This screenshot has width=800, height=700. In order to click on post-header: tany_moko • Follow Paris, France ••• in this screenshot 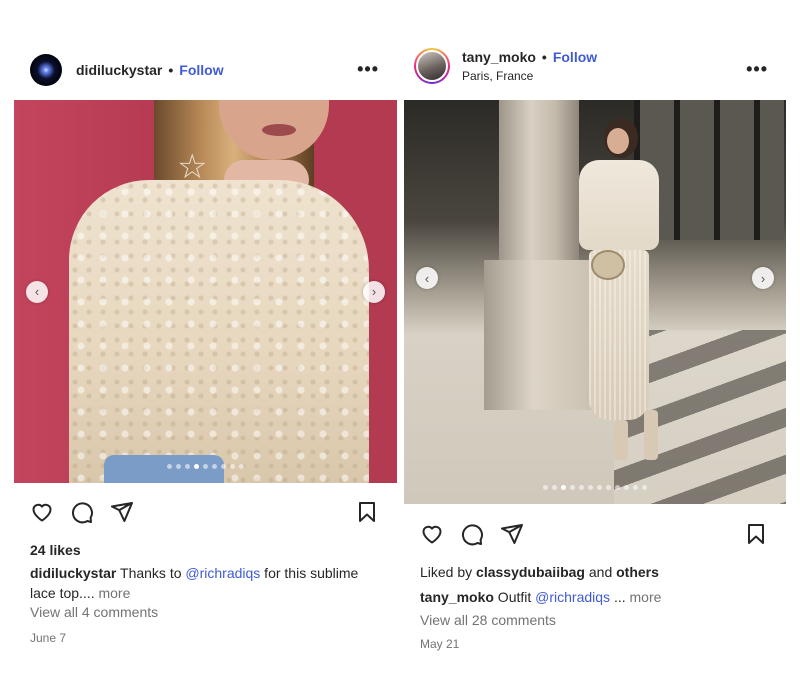, I will do `click(595, 66)`.